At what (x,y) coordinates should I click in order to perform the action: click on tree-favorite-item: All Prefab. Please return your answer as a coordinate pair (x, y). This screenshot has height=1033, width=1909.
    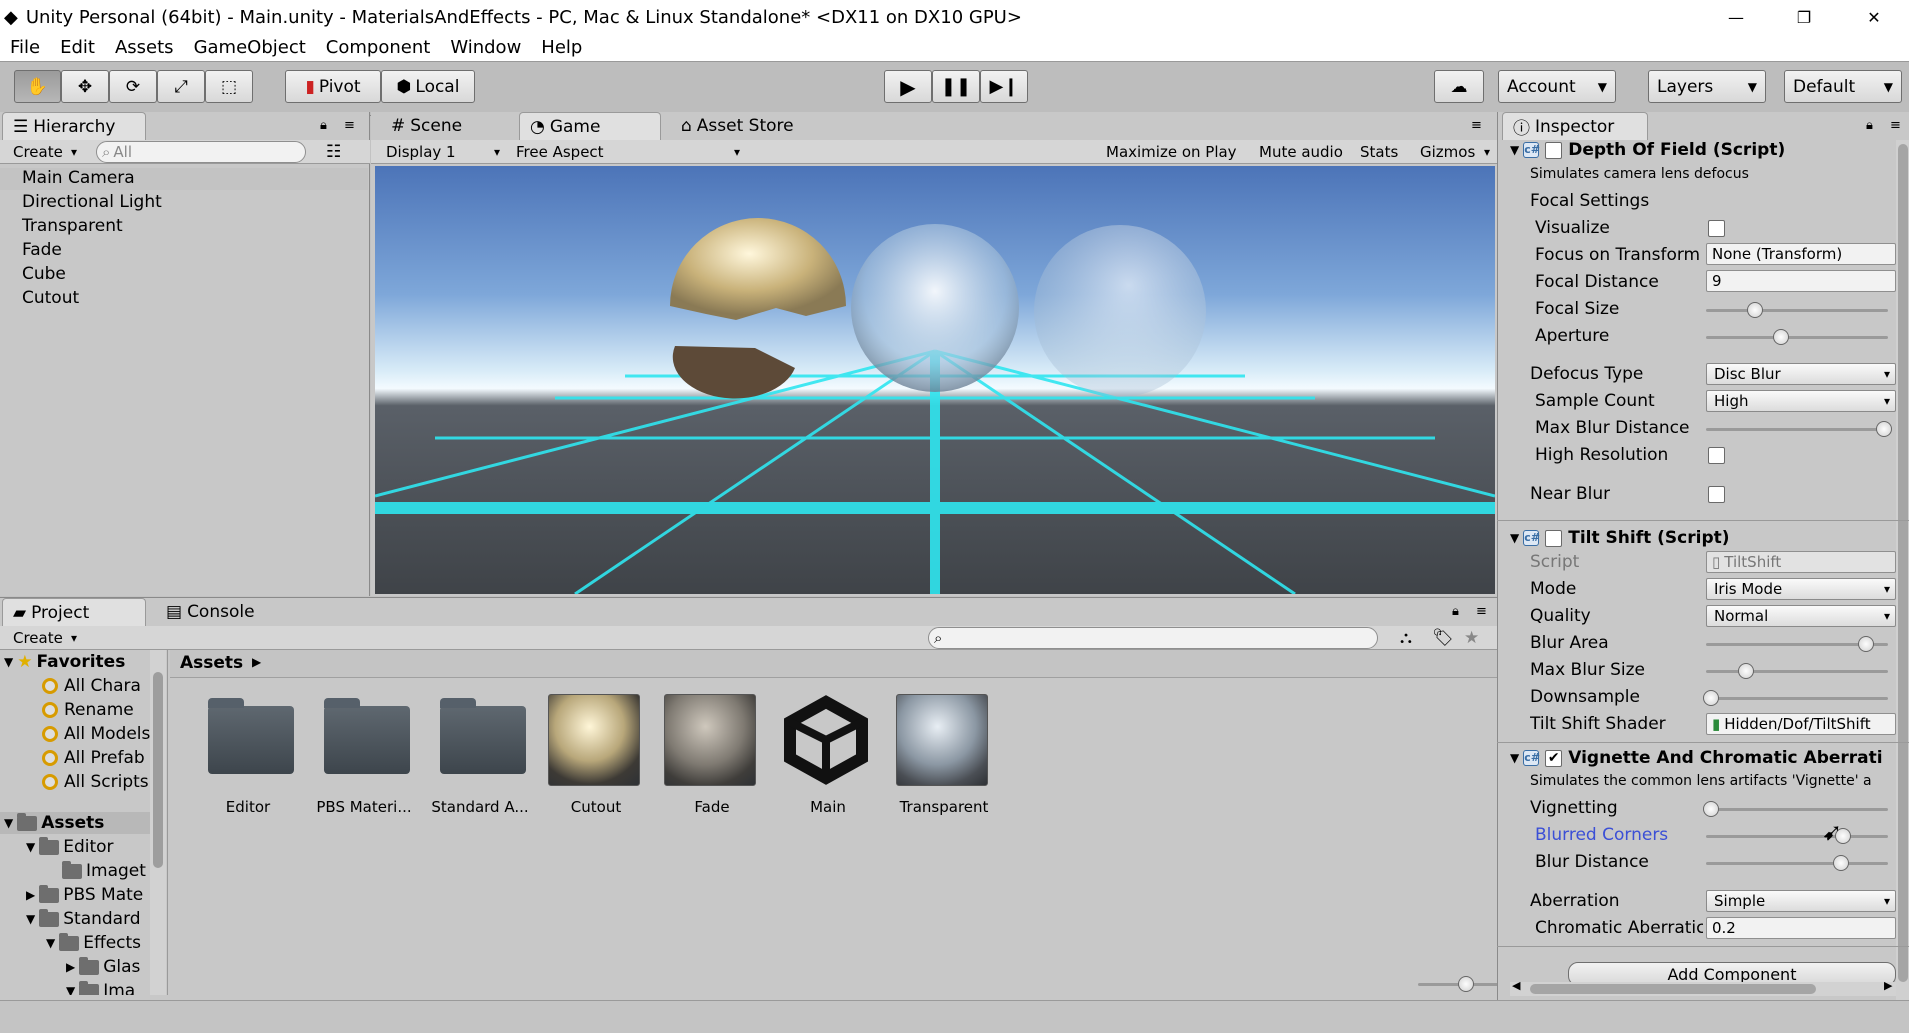
    Looking at the image, I should click on (93, 758).